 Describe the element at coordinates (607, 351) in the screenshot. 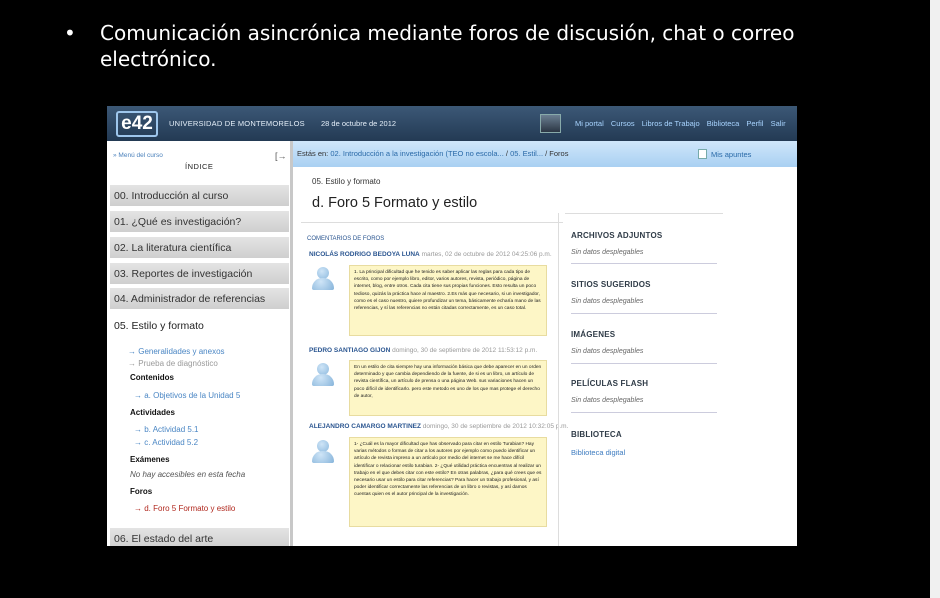

I see `imagenes-empty: Sin datos desplegables` at that location.